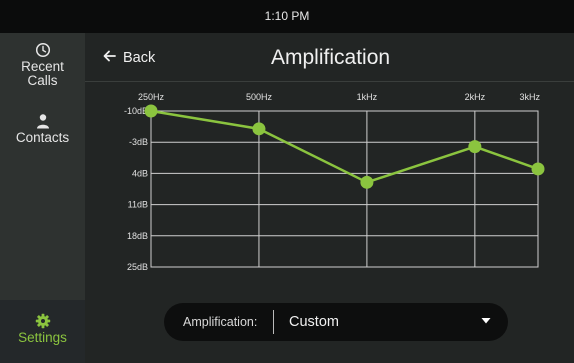  What do you see at coordinates (137, 236) in the screenshot?
I see `y-tick-label: 18dB` at bounding box center [137, 236].